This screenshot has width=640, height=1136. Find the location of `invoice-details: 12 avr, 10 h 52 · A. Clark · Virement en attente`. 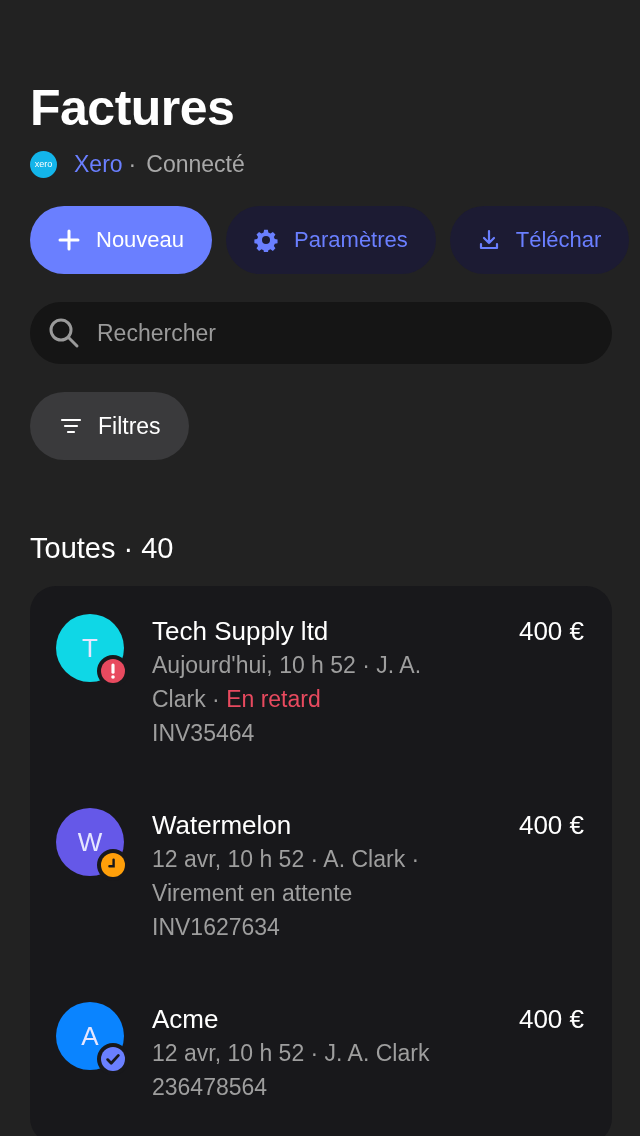

invoice-details: 12 avr, 10 h 52 · A. Clark · Virement en attente is located at coordinates (286, 876).